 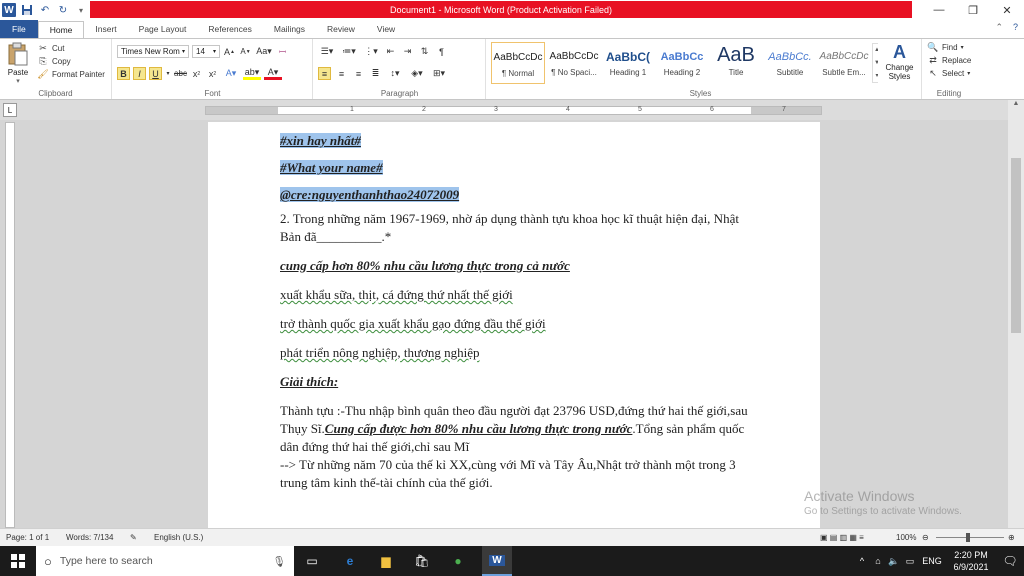 I want to click on scroll-thumb, so click(x=1016, y=245).